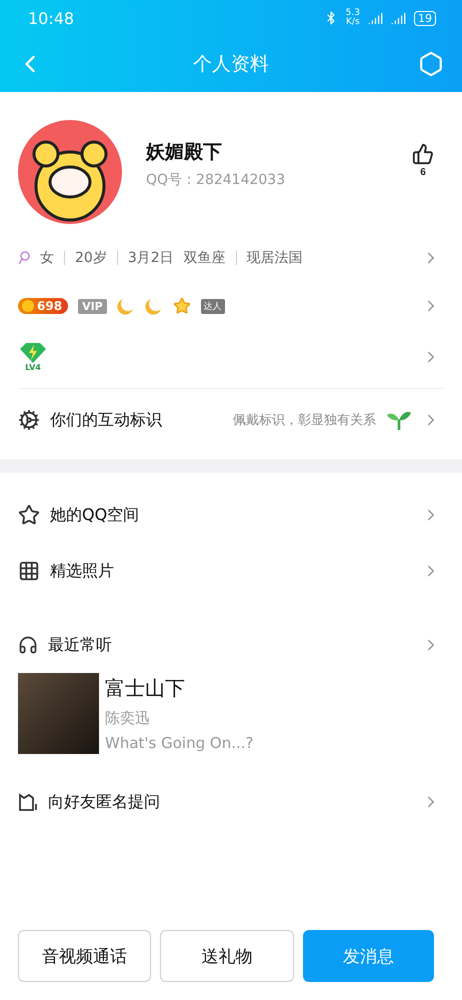  What do you see at coordinates (43, 306) in the screenshot?
I see `coin-badge: 698` at bounding box center [43, 306].